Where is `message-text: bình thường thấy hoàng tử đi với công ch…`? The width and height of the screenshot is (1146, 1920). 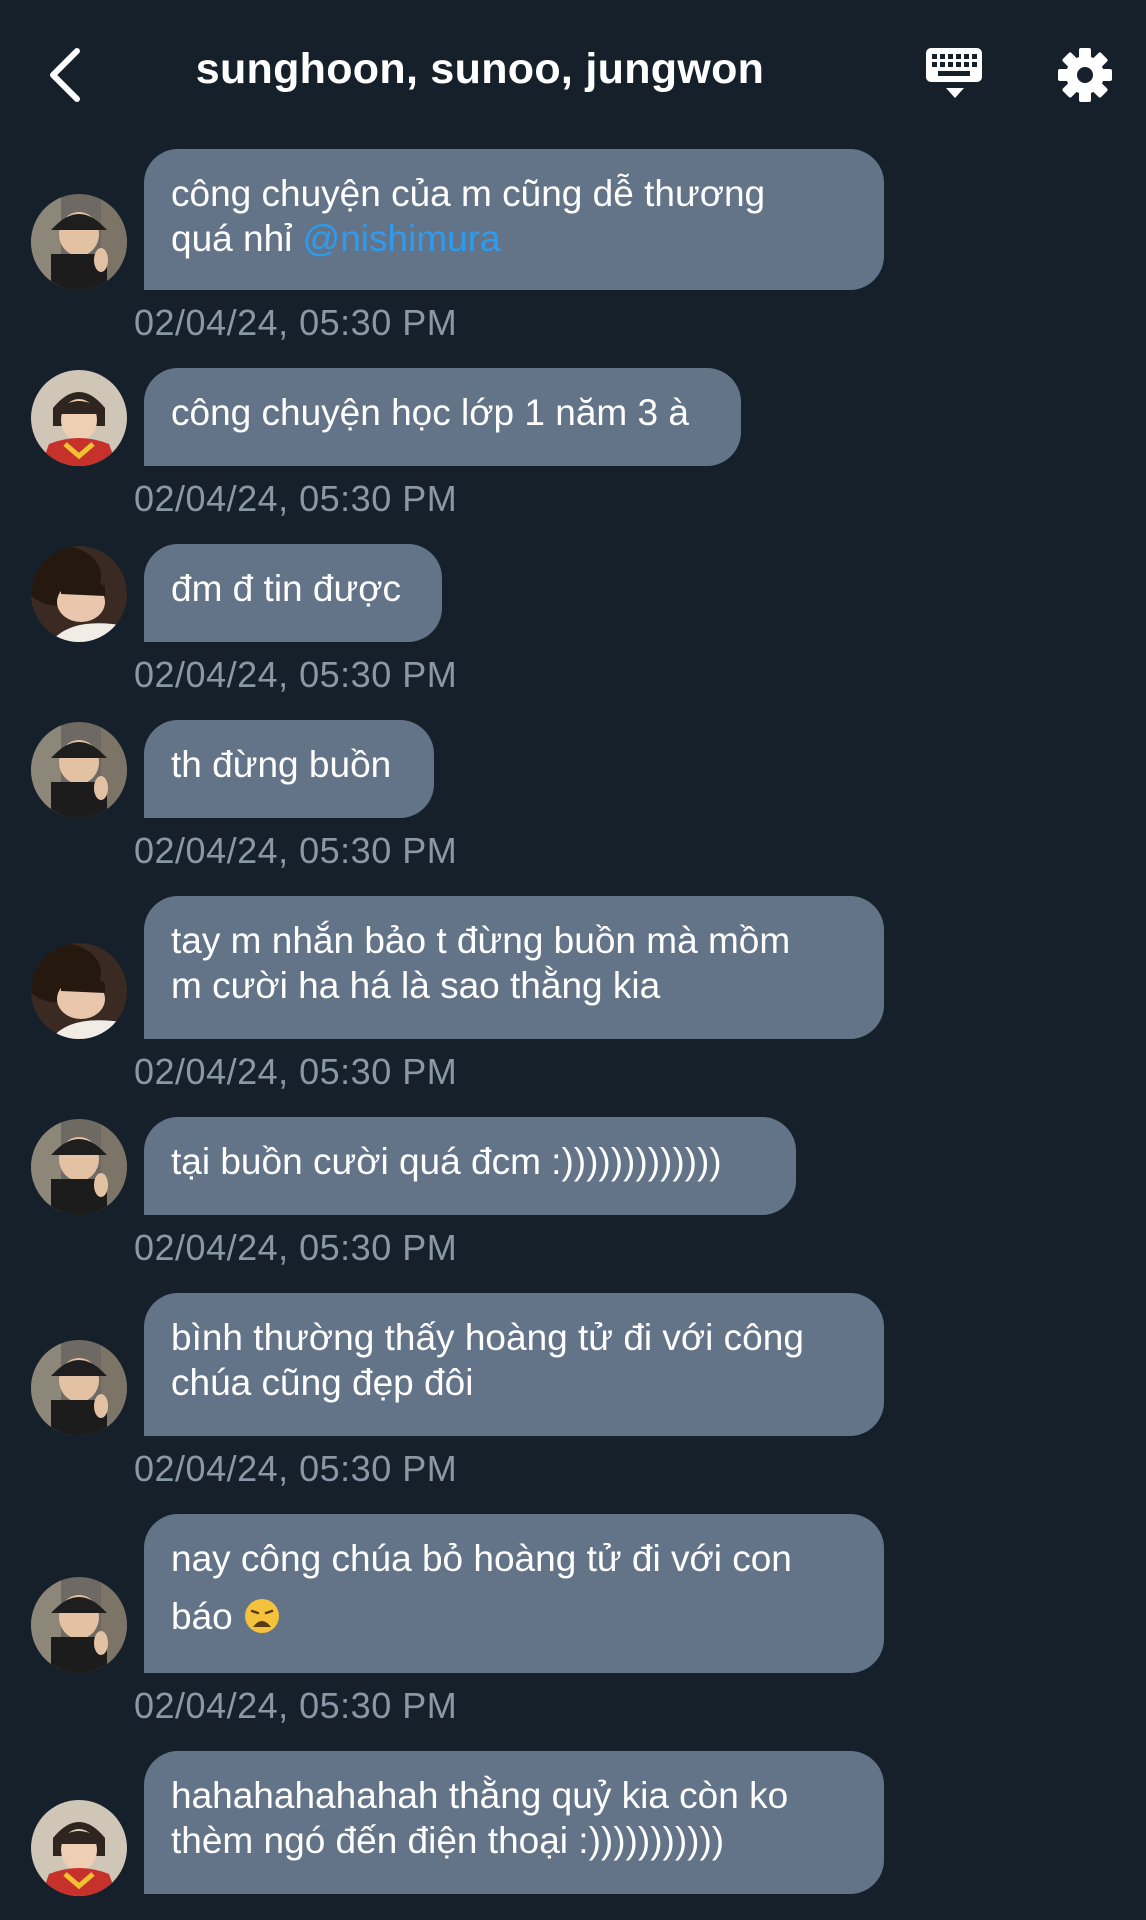
message-text: bình thường thấy hoàng tử đi với công ch… is located at coordinates (487, 1360).